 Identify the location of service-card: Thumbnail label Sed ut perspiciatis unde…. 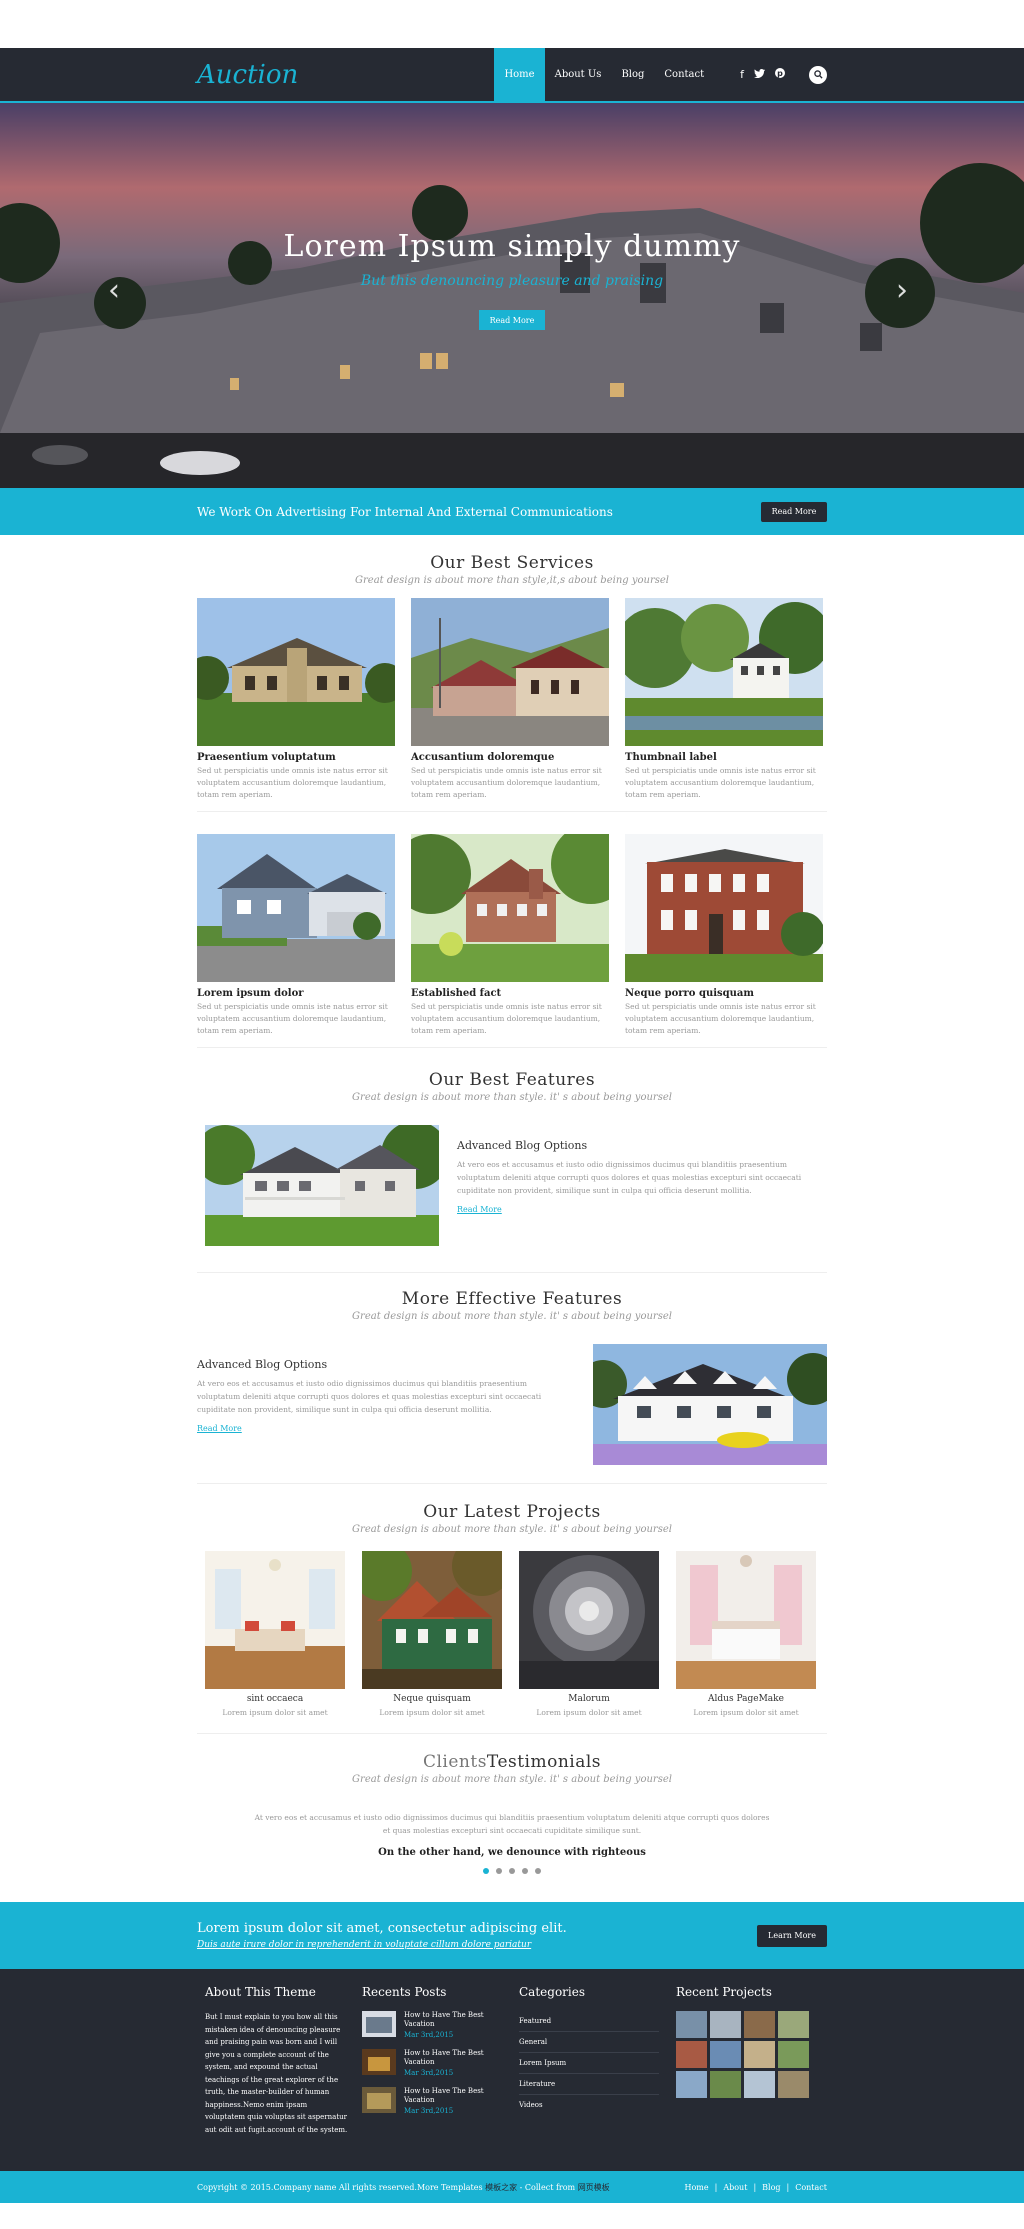
(724, 699).